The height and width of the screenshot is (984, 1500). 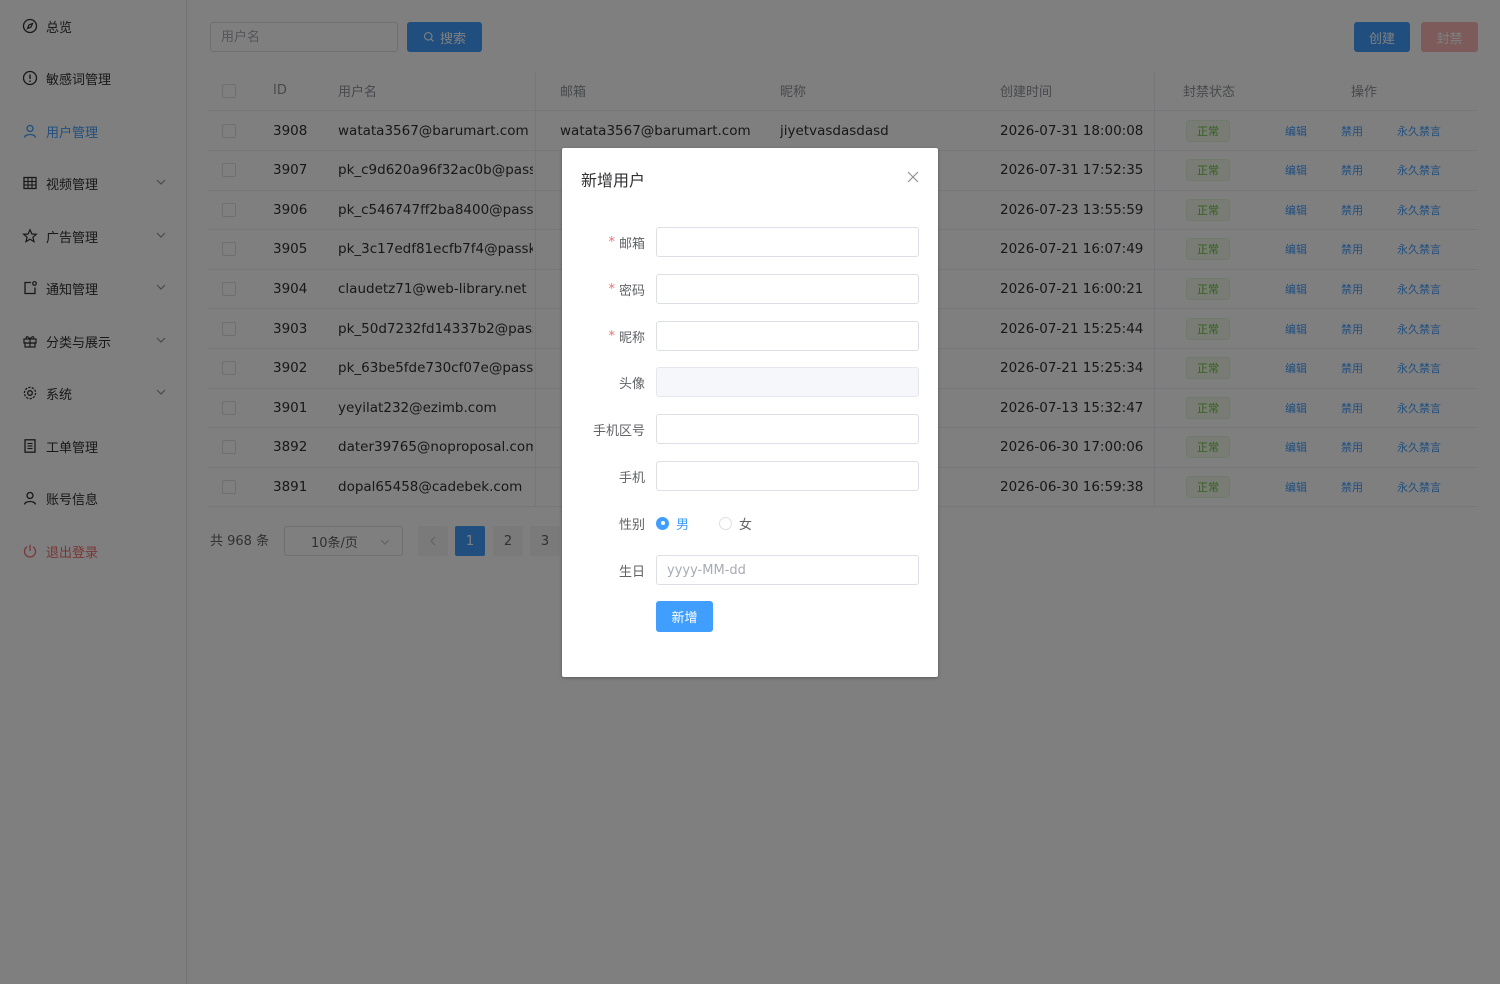 What do you see at coordinates (787, 570) in the screenshot?
I see `birthday-field` at bounding box center [787, 570].